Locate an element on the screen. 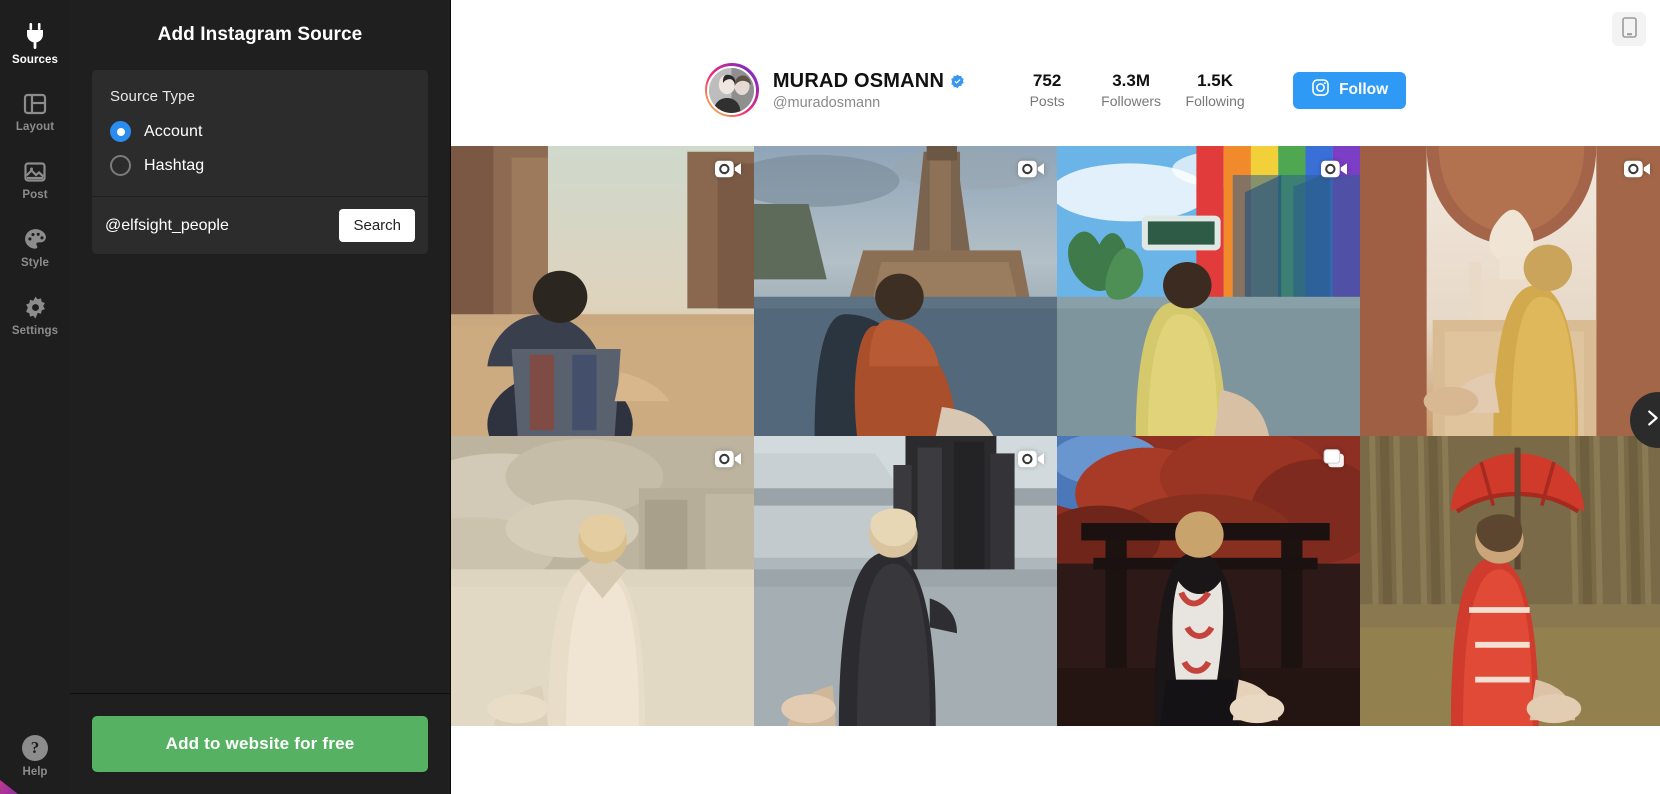  sidebar-item-post: Post is located at coordinates (35, 180).